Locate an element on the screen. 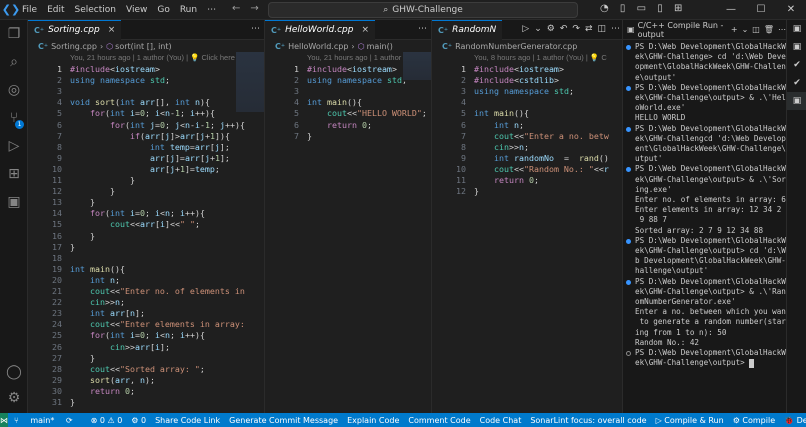 Image resolution: width=806 pixels, height=427 pixels. tab-random: C⁺ RandomN is located at coordinates (467, 30).